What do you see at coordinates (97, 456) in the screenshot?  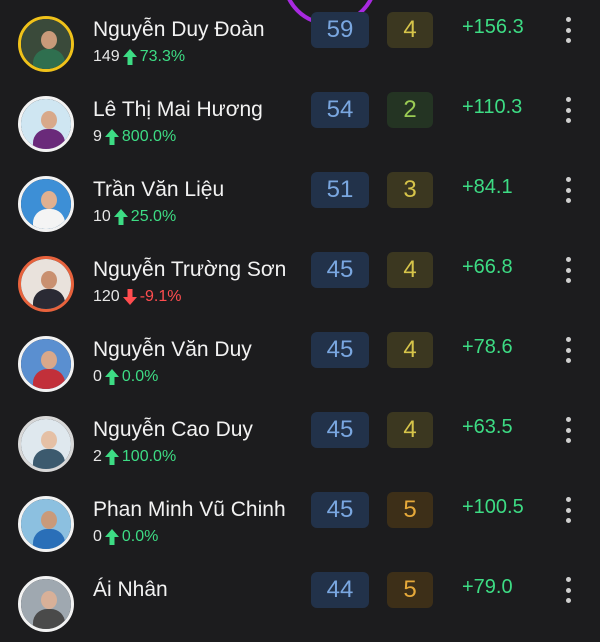 I see `match-count: 2` at bounding box center [97, 456].